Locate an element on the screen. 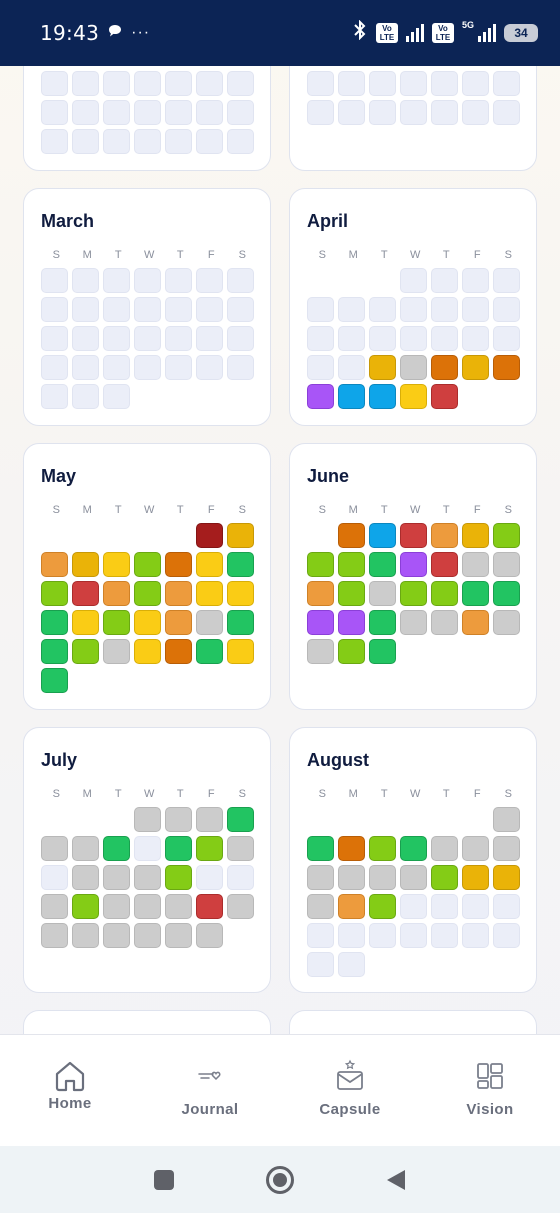 Image resolution: width=560 pixels, height=1213 pixels. back-button is located at coordinates (396, 1180).